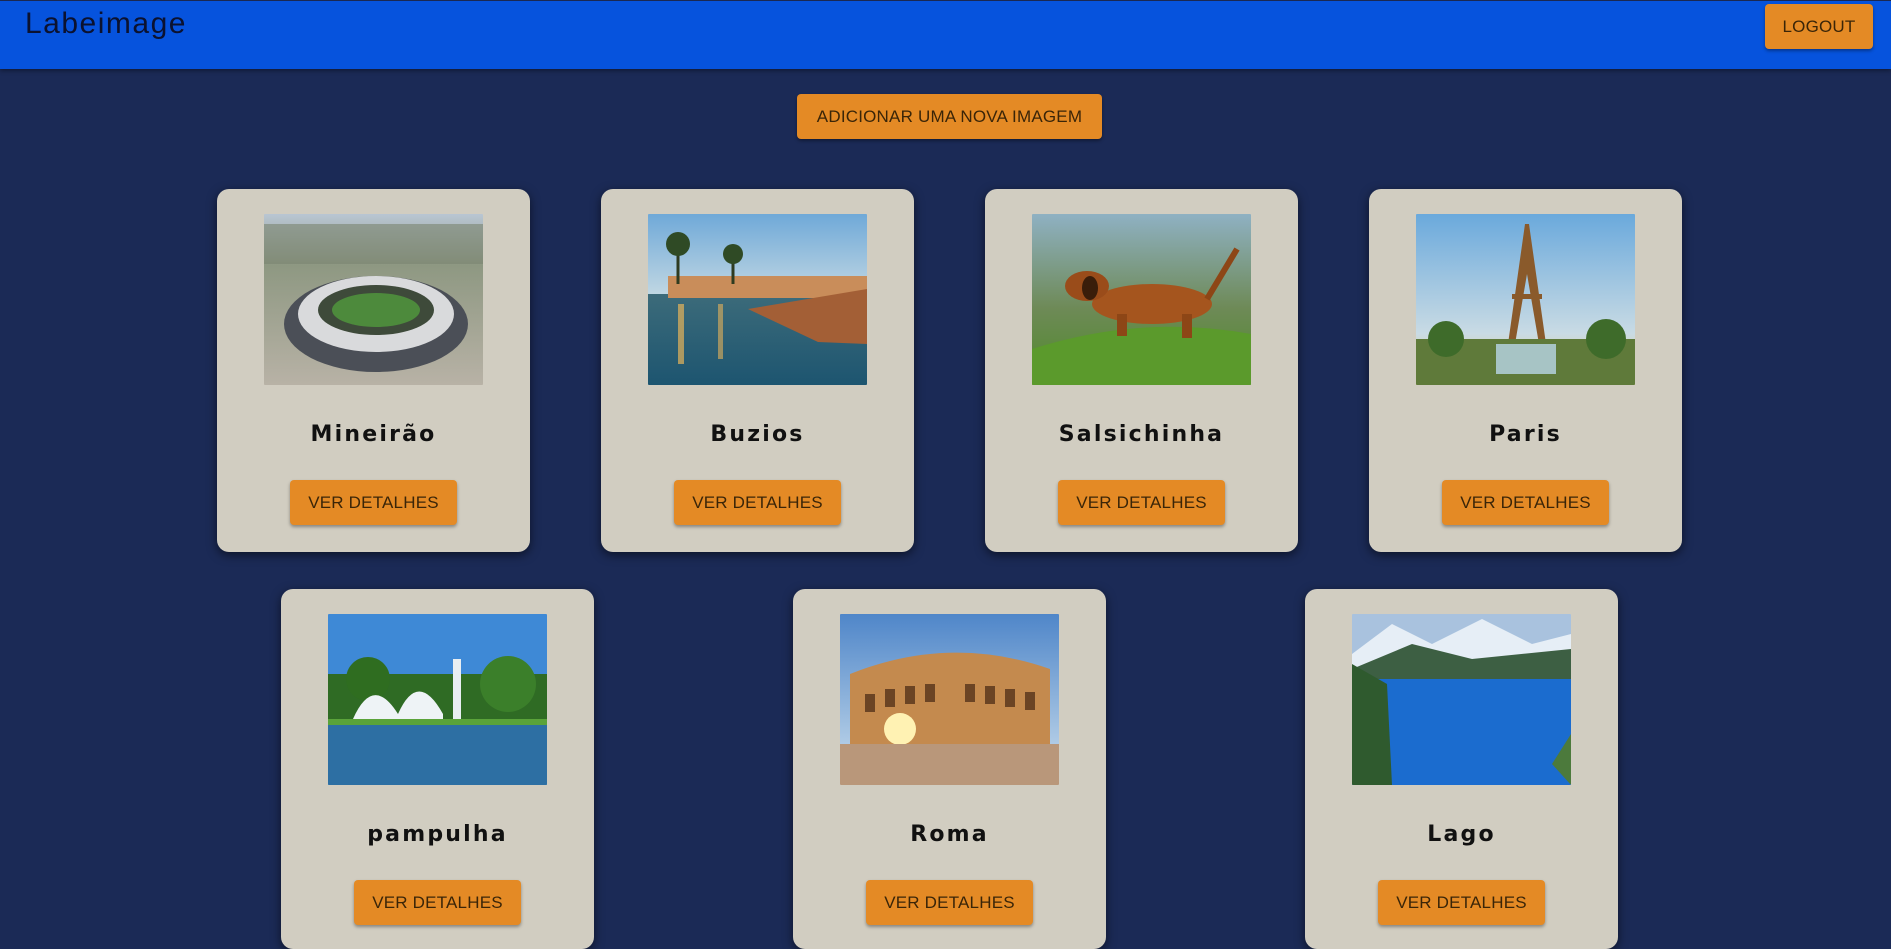 The image size is (1891, 949). I want to click on card-title: Salsichinha, so click(1141, 434).